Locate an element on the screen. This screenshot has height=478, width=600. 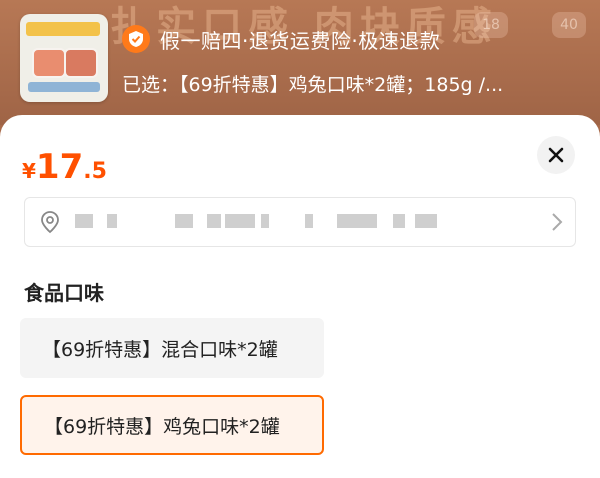
address-selector is located at coordinates (300, 222).